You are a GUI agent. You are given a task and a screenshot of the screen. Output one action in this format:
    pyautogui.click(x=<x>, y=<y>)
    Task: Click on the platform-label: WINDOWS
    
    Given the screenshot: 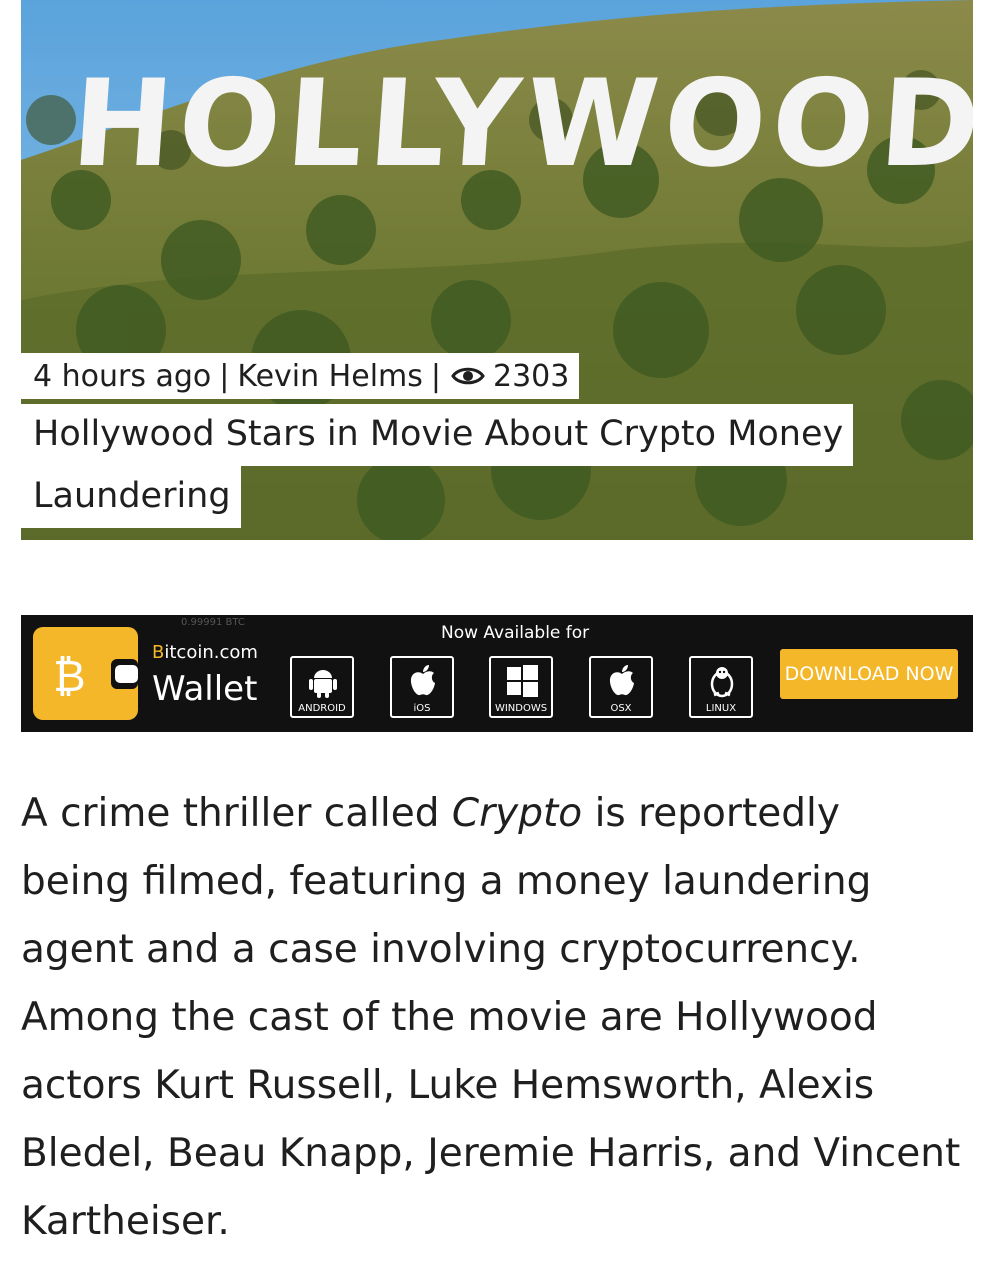 What is the action you would take?
    pyautogui.click(x=521, y=708)
    